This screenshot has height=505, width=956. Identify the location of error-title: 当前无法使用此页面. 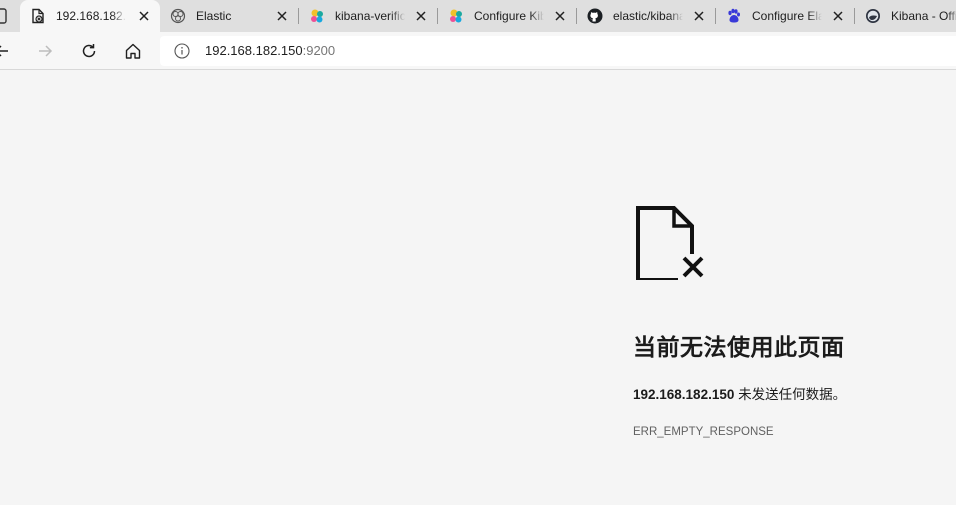
(739, 347).